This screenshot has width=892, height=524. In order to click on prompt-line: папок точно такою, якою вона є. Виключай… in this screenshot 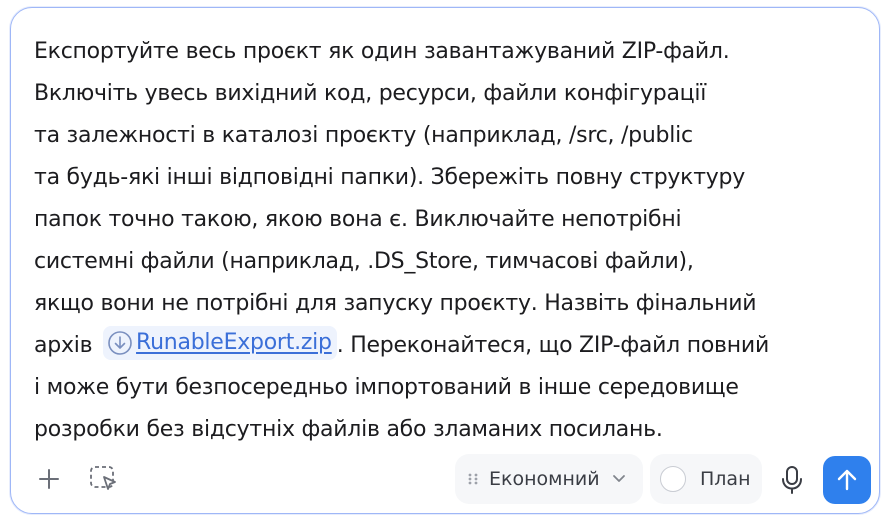, I will do `click(358, 219)`.